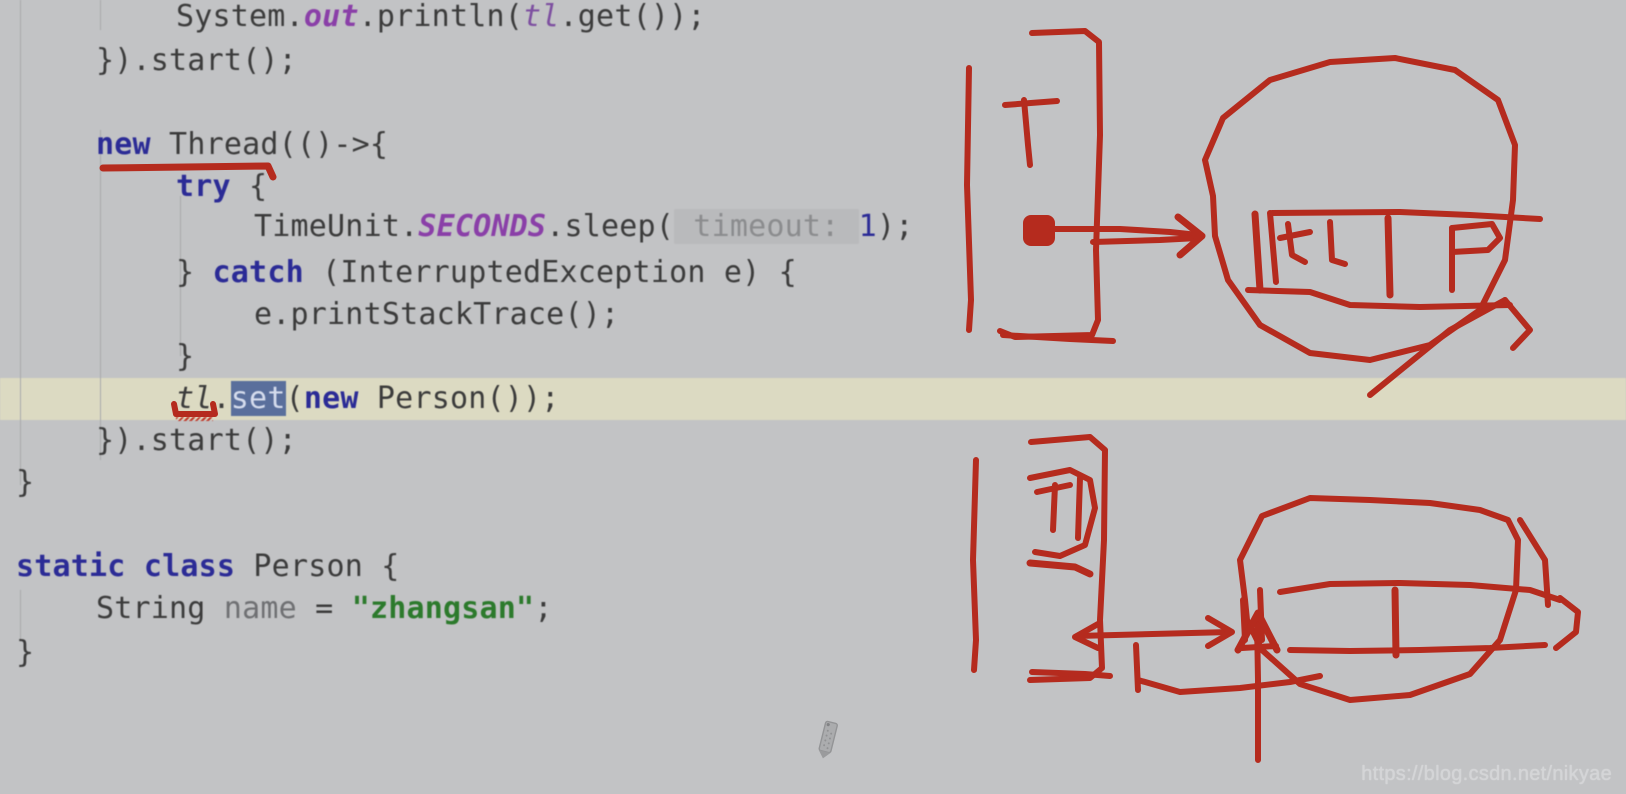  Describe the element at coordinates (482, 226) in the screenshot. I see `token-seconds: SECONDS` at that location.